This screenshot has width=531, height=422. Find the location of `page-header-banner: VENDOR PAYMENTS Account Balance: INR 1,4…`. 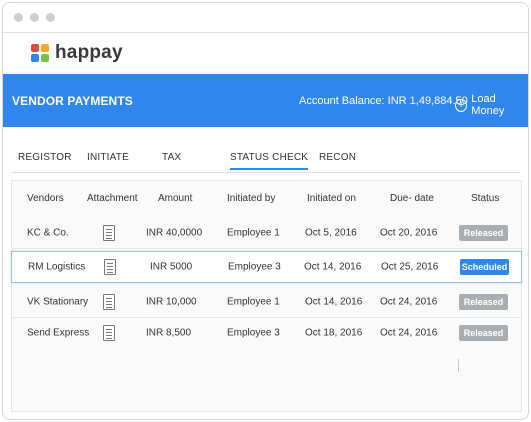

page-header-banner: VENDOR PAYMENTS Account Balance: INR 1,4… is located at coordinates (265, 100).